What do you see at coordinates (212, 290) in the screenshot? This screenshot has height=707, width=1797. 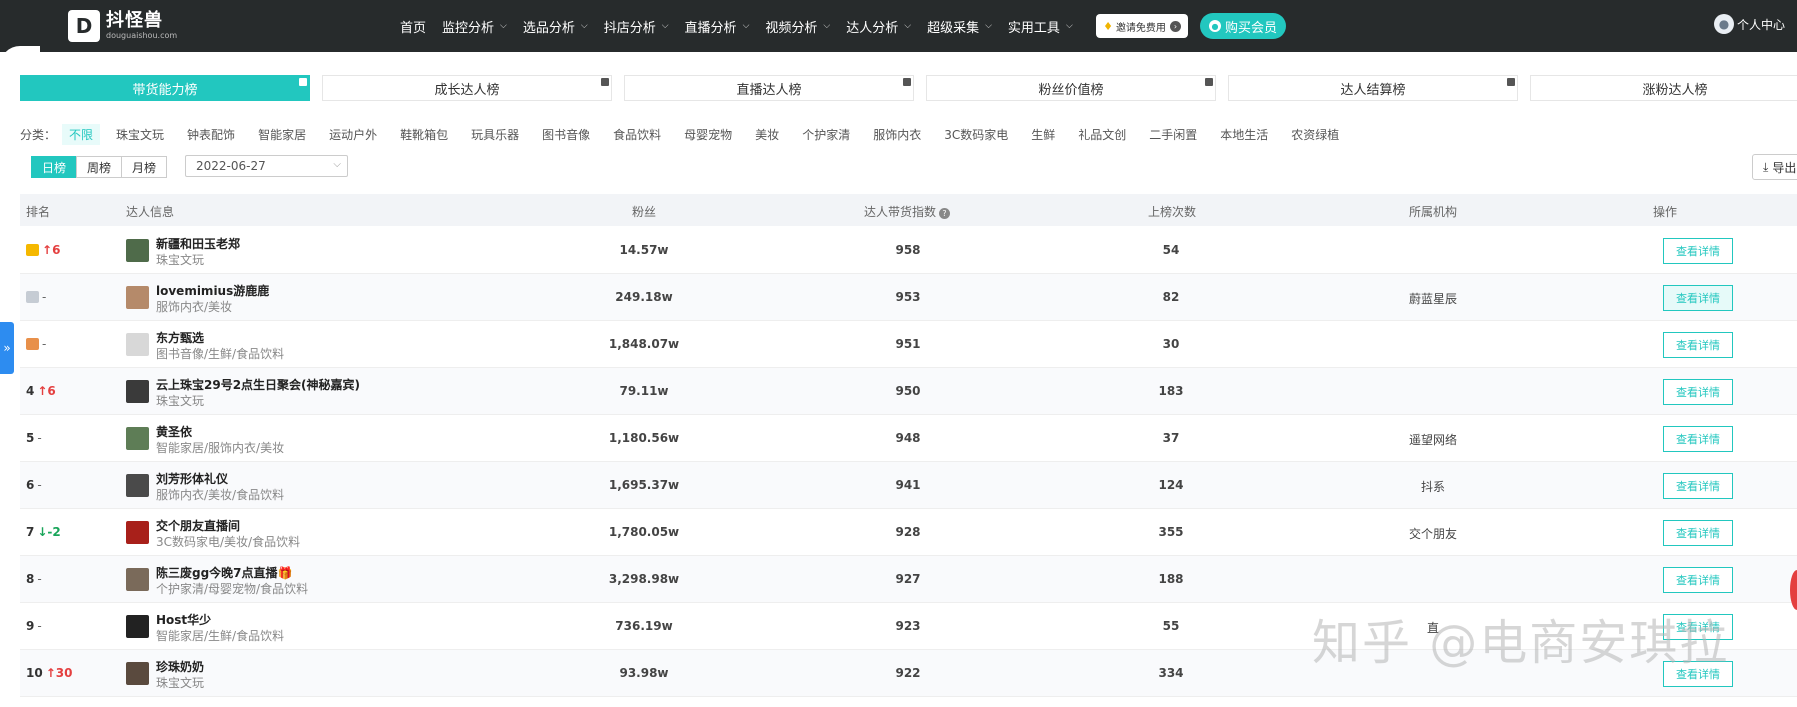 I see `talent-name: lovemimius游鹿鹿` at bounding box center [212, 290].